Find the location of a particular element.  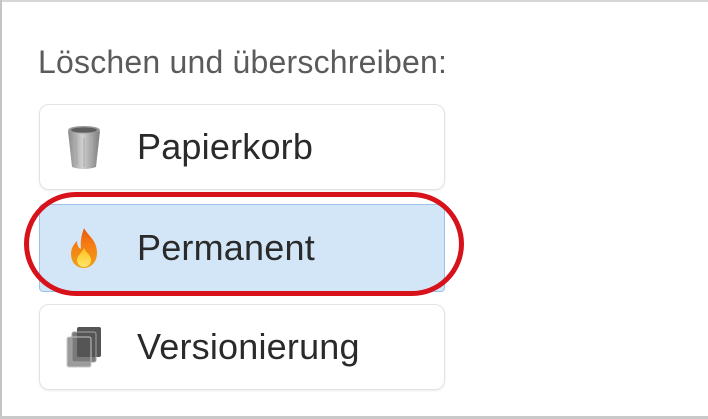

option-label: Versionierung is located at coordinates (248, 346).